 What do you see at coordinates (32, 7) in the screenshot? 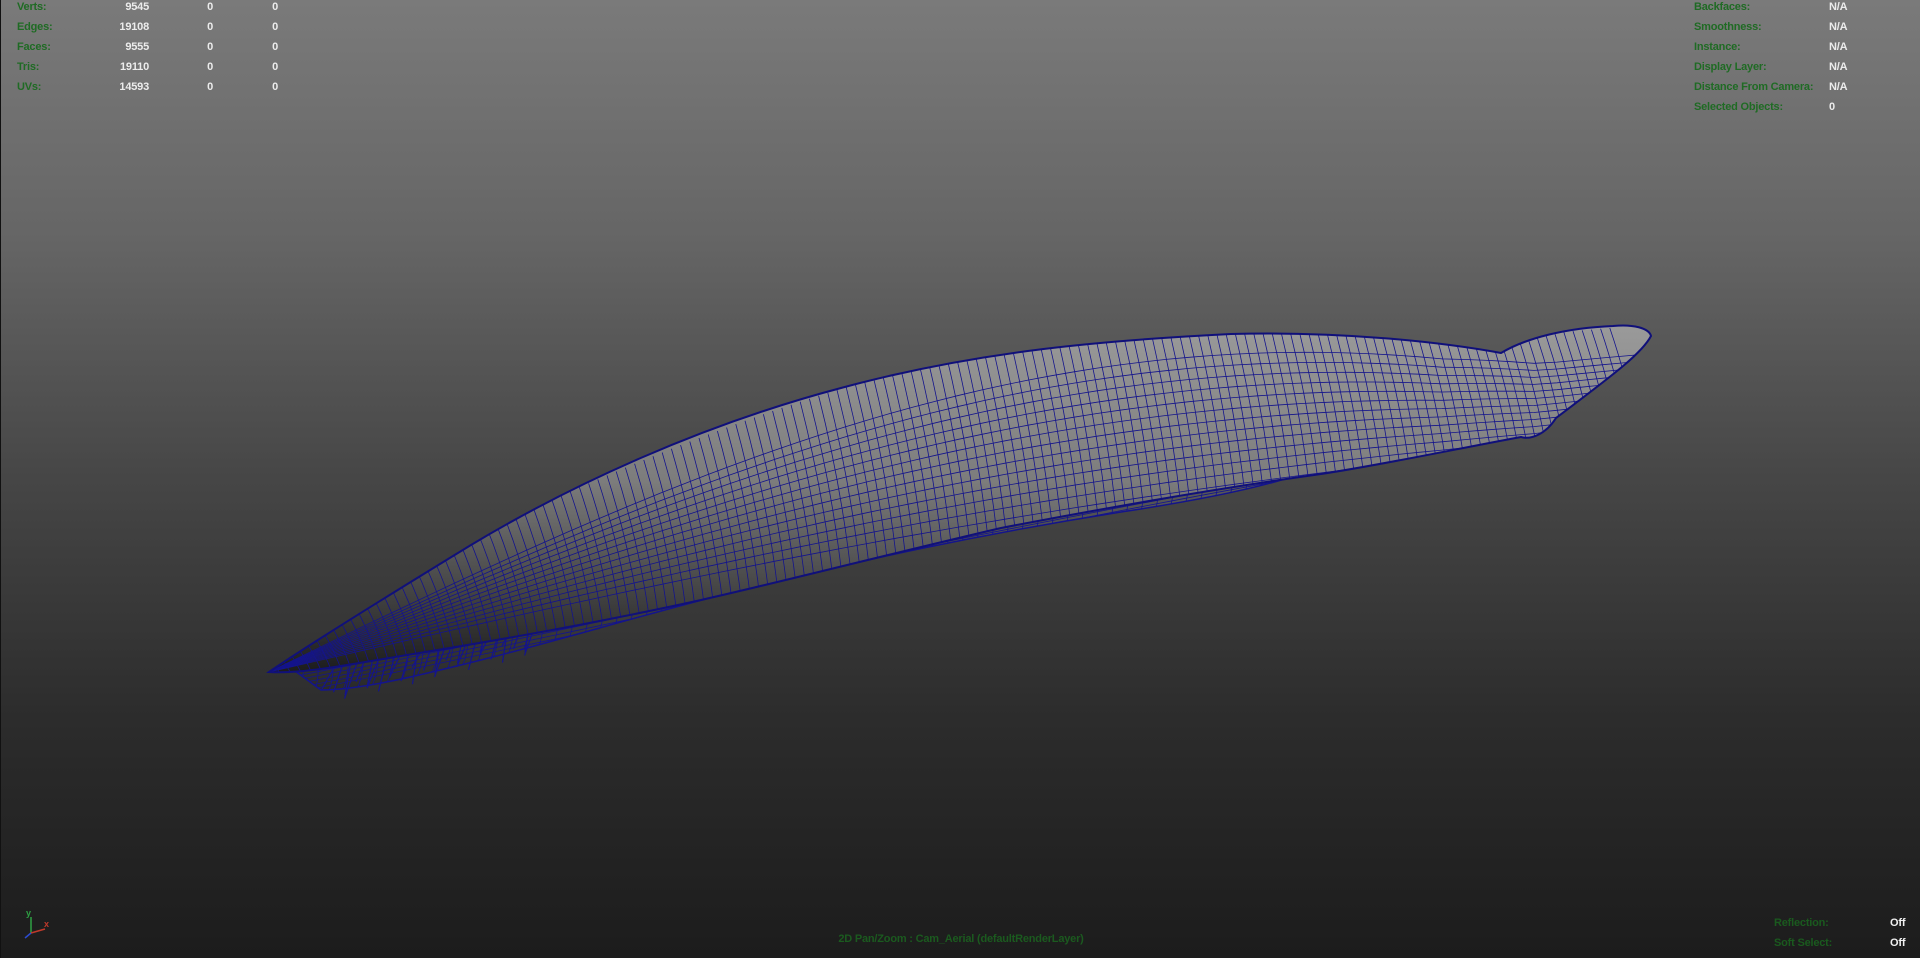
I see `stat-label: Verts:` at bounding box center [32, 7].